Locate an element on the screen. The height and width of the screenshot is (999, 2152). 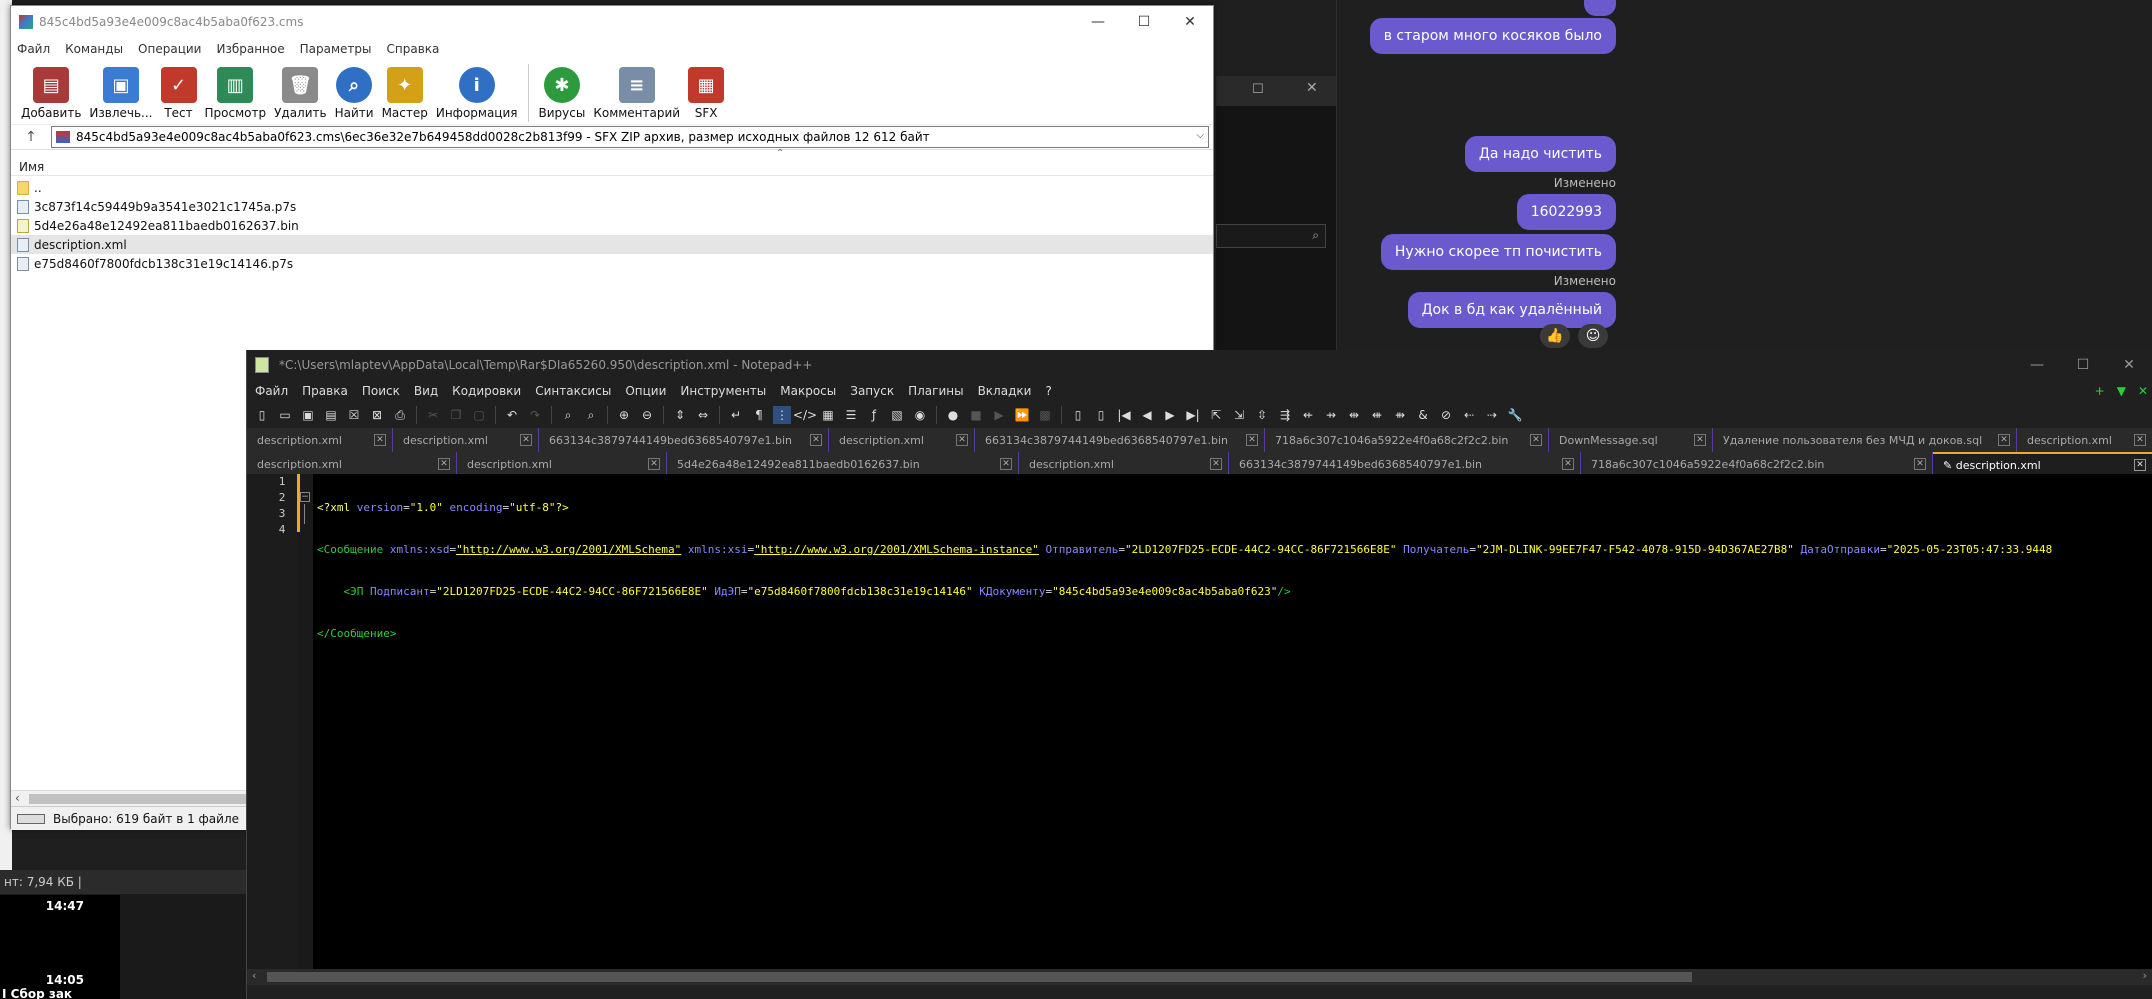
save-all-icon: ▤ is located at coordinates (331, 415).